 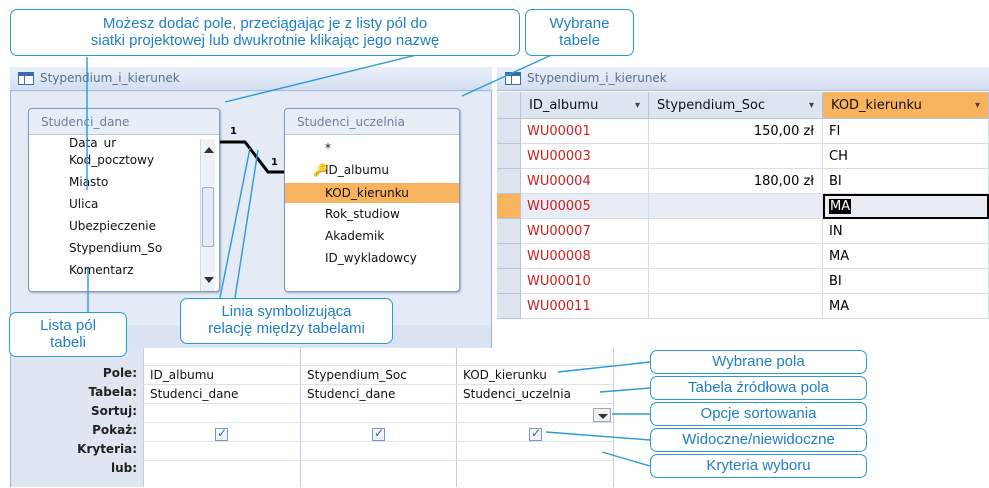 What do you see at coordinates (585, 306) in the screenshot?
I see `cell-id-albumu: WU00011` at bounding box center [585, 306].